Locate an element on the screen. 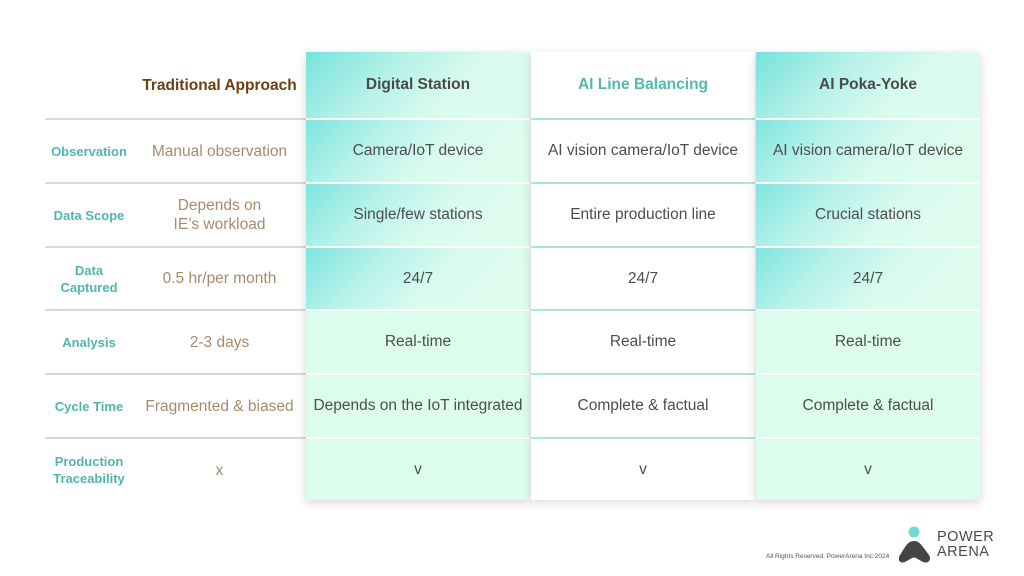  header-traditional-approach: Traditional Approach is located at coordinates (219, 85).